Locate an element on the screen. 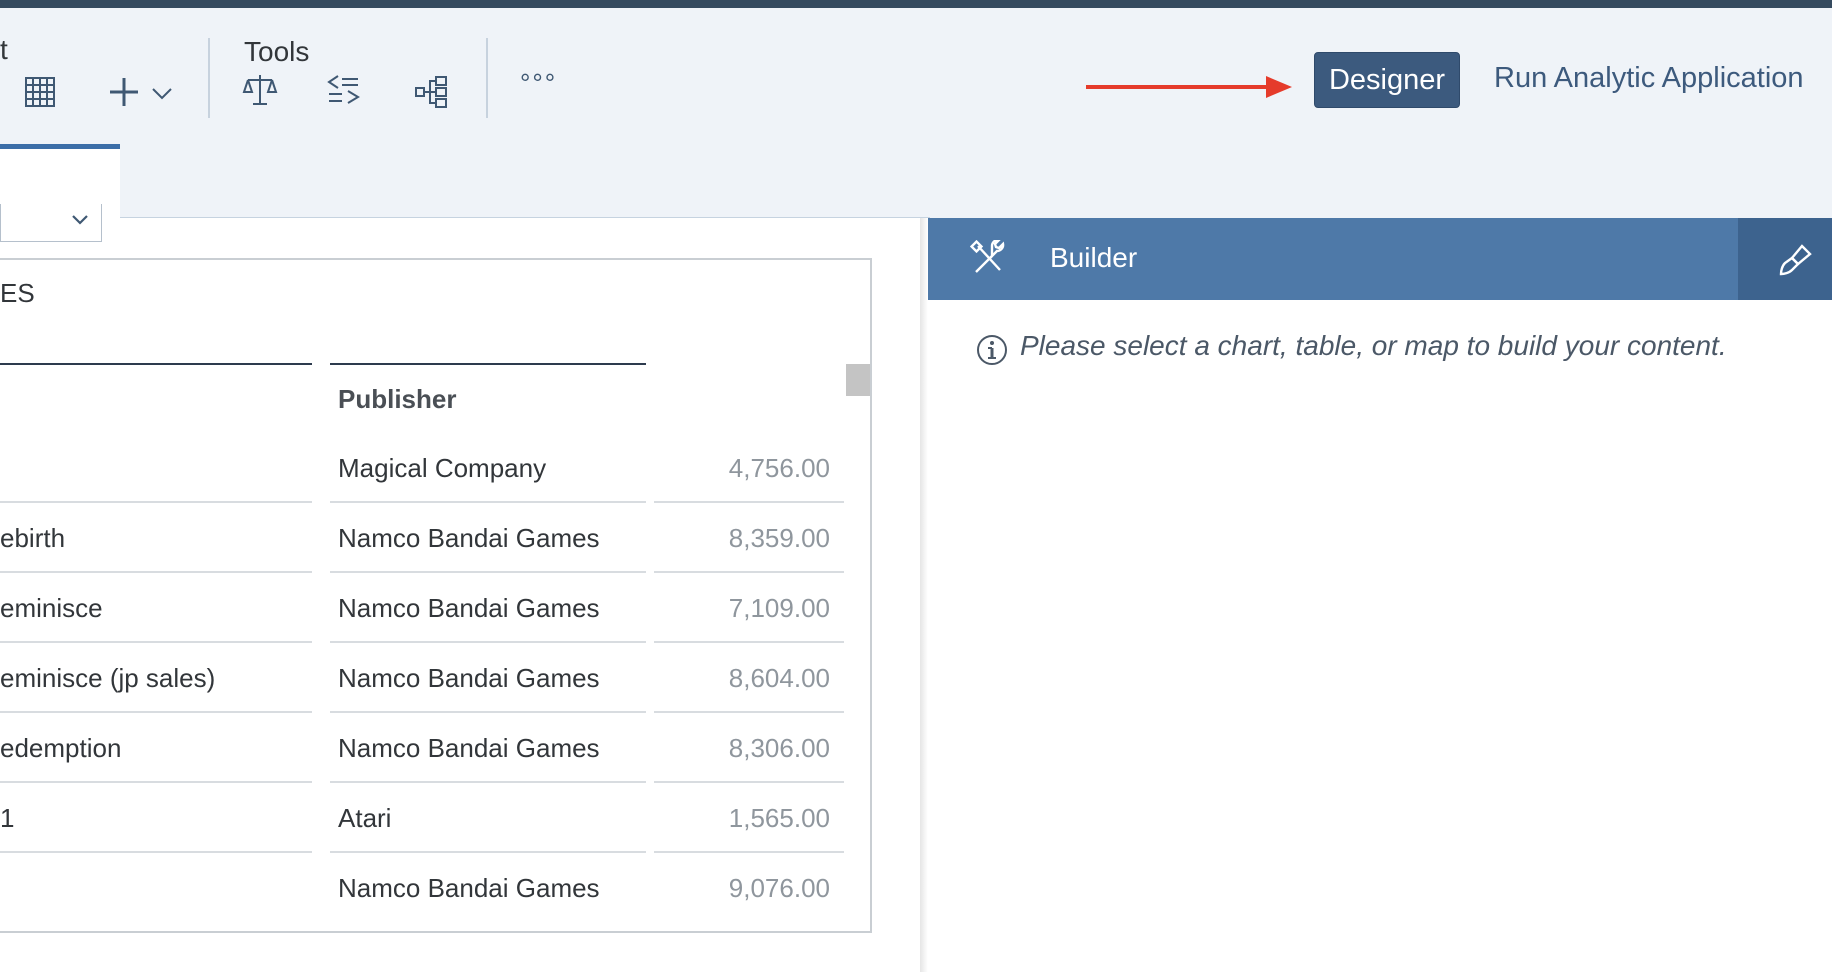  filter-dropdown is located at coordinates (51, 223).